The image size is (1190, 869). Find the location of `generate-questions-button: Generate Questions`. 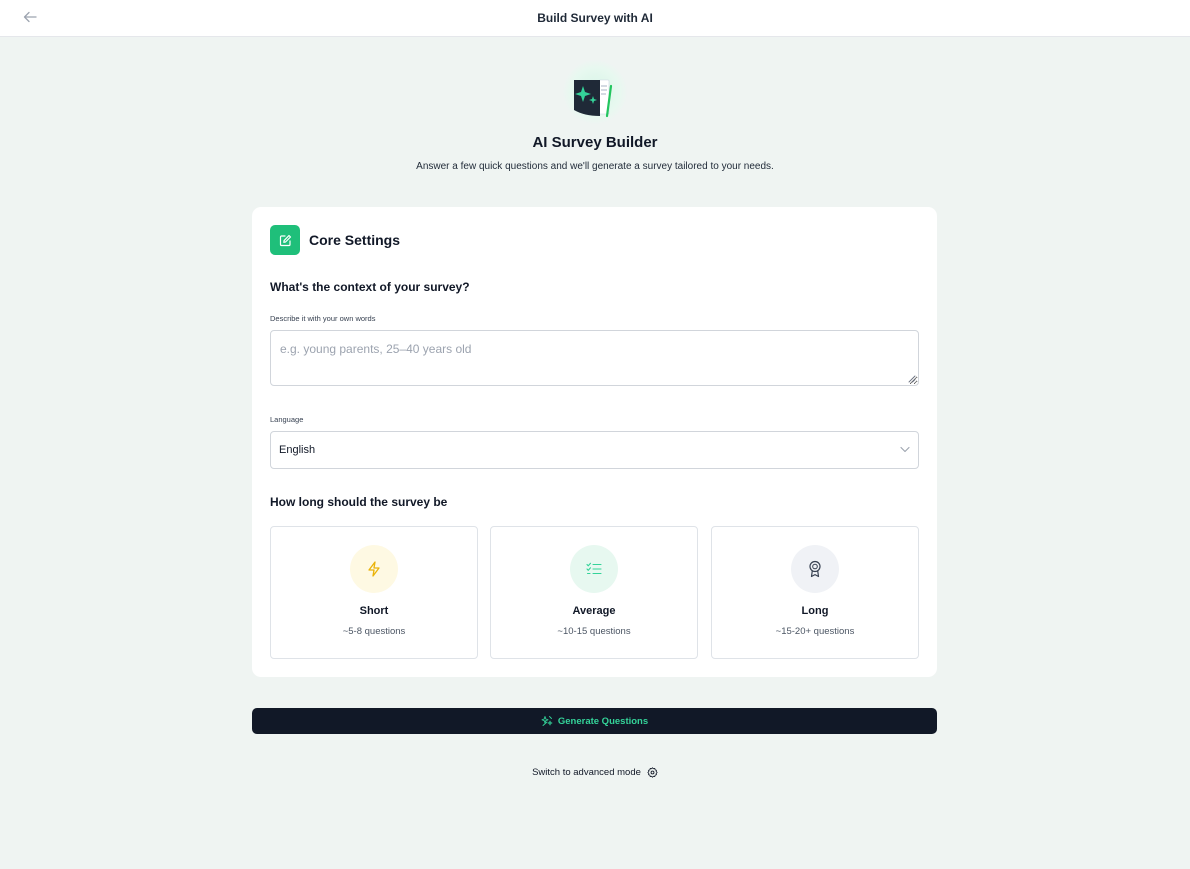

generate-questions-button: Generate Questions is located at coordinates (594, 721).